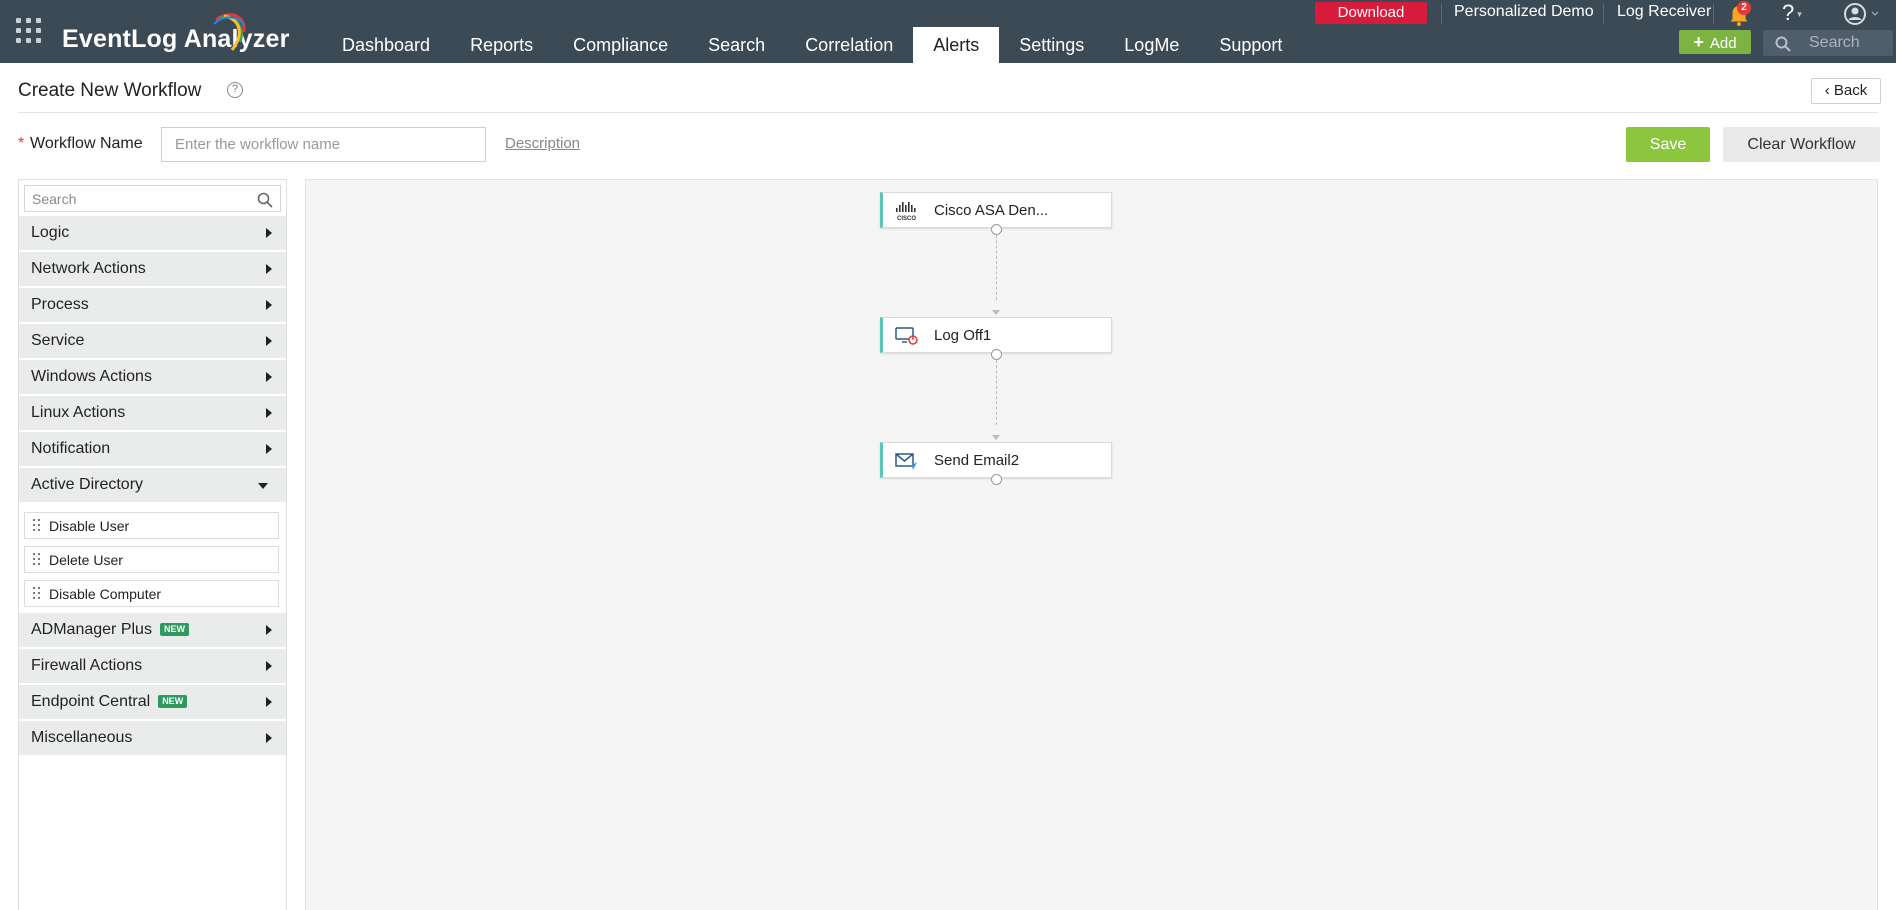 This screenshot has height=910, width=1896. I want to click on palette-action-disable-user: Disable User, so click(151, 525).